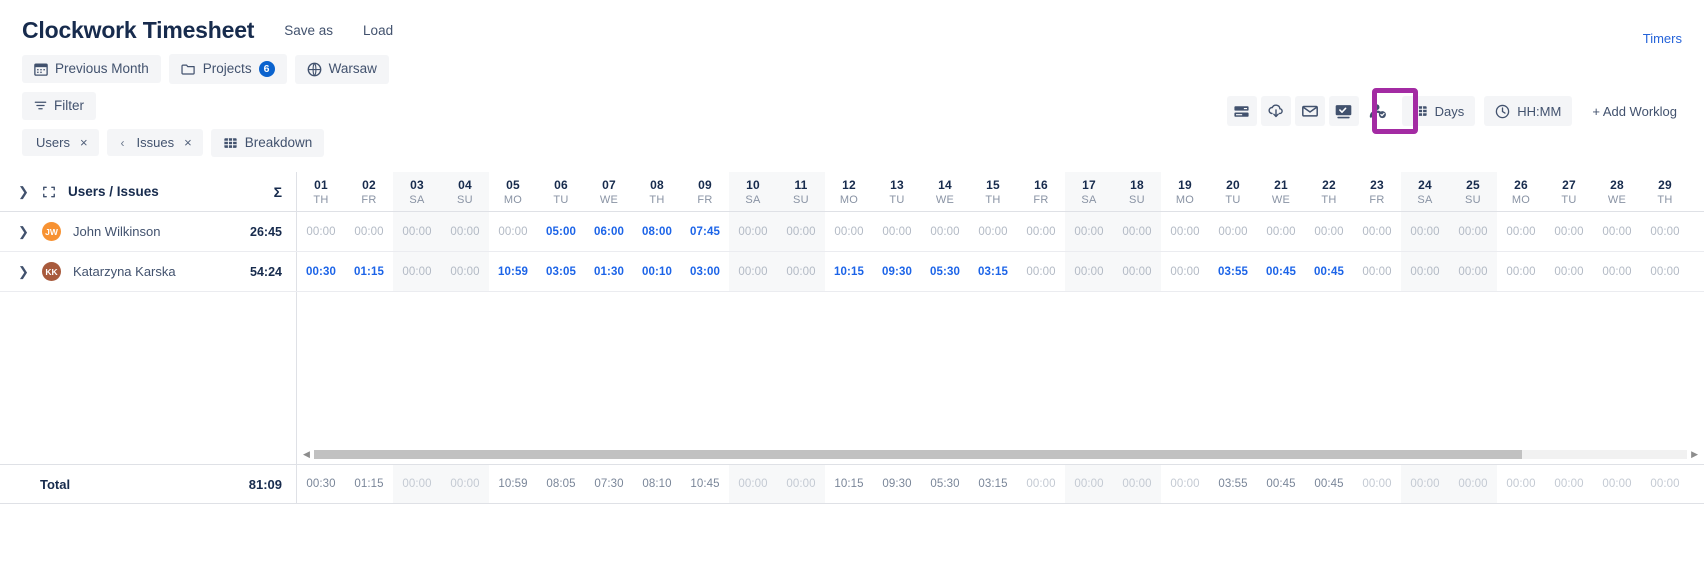 This screenshot has height=563, width=1704. What do you see at coordinates (1329, 191) in the screenshot?
I see `day-header: 22 TH` at bounding box center [1329, 191].